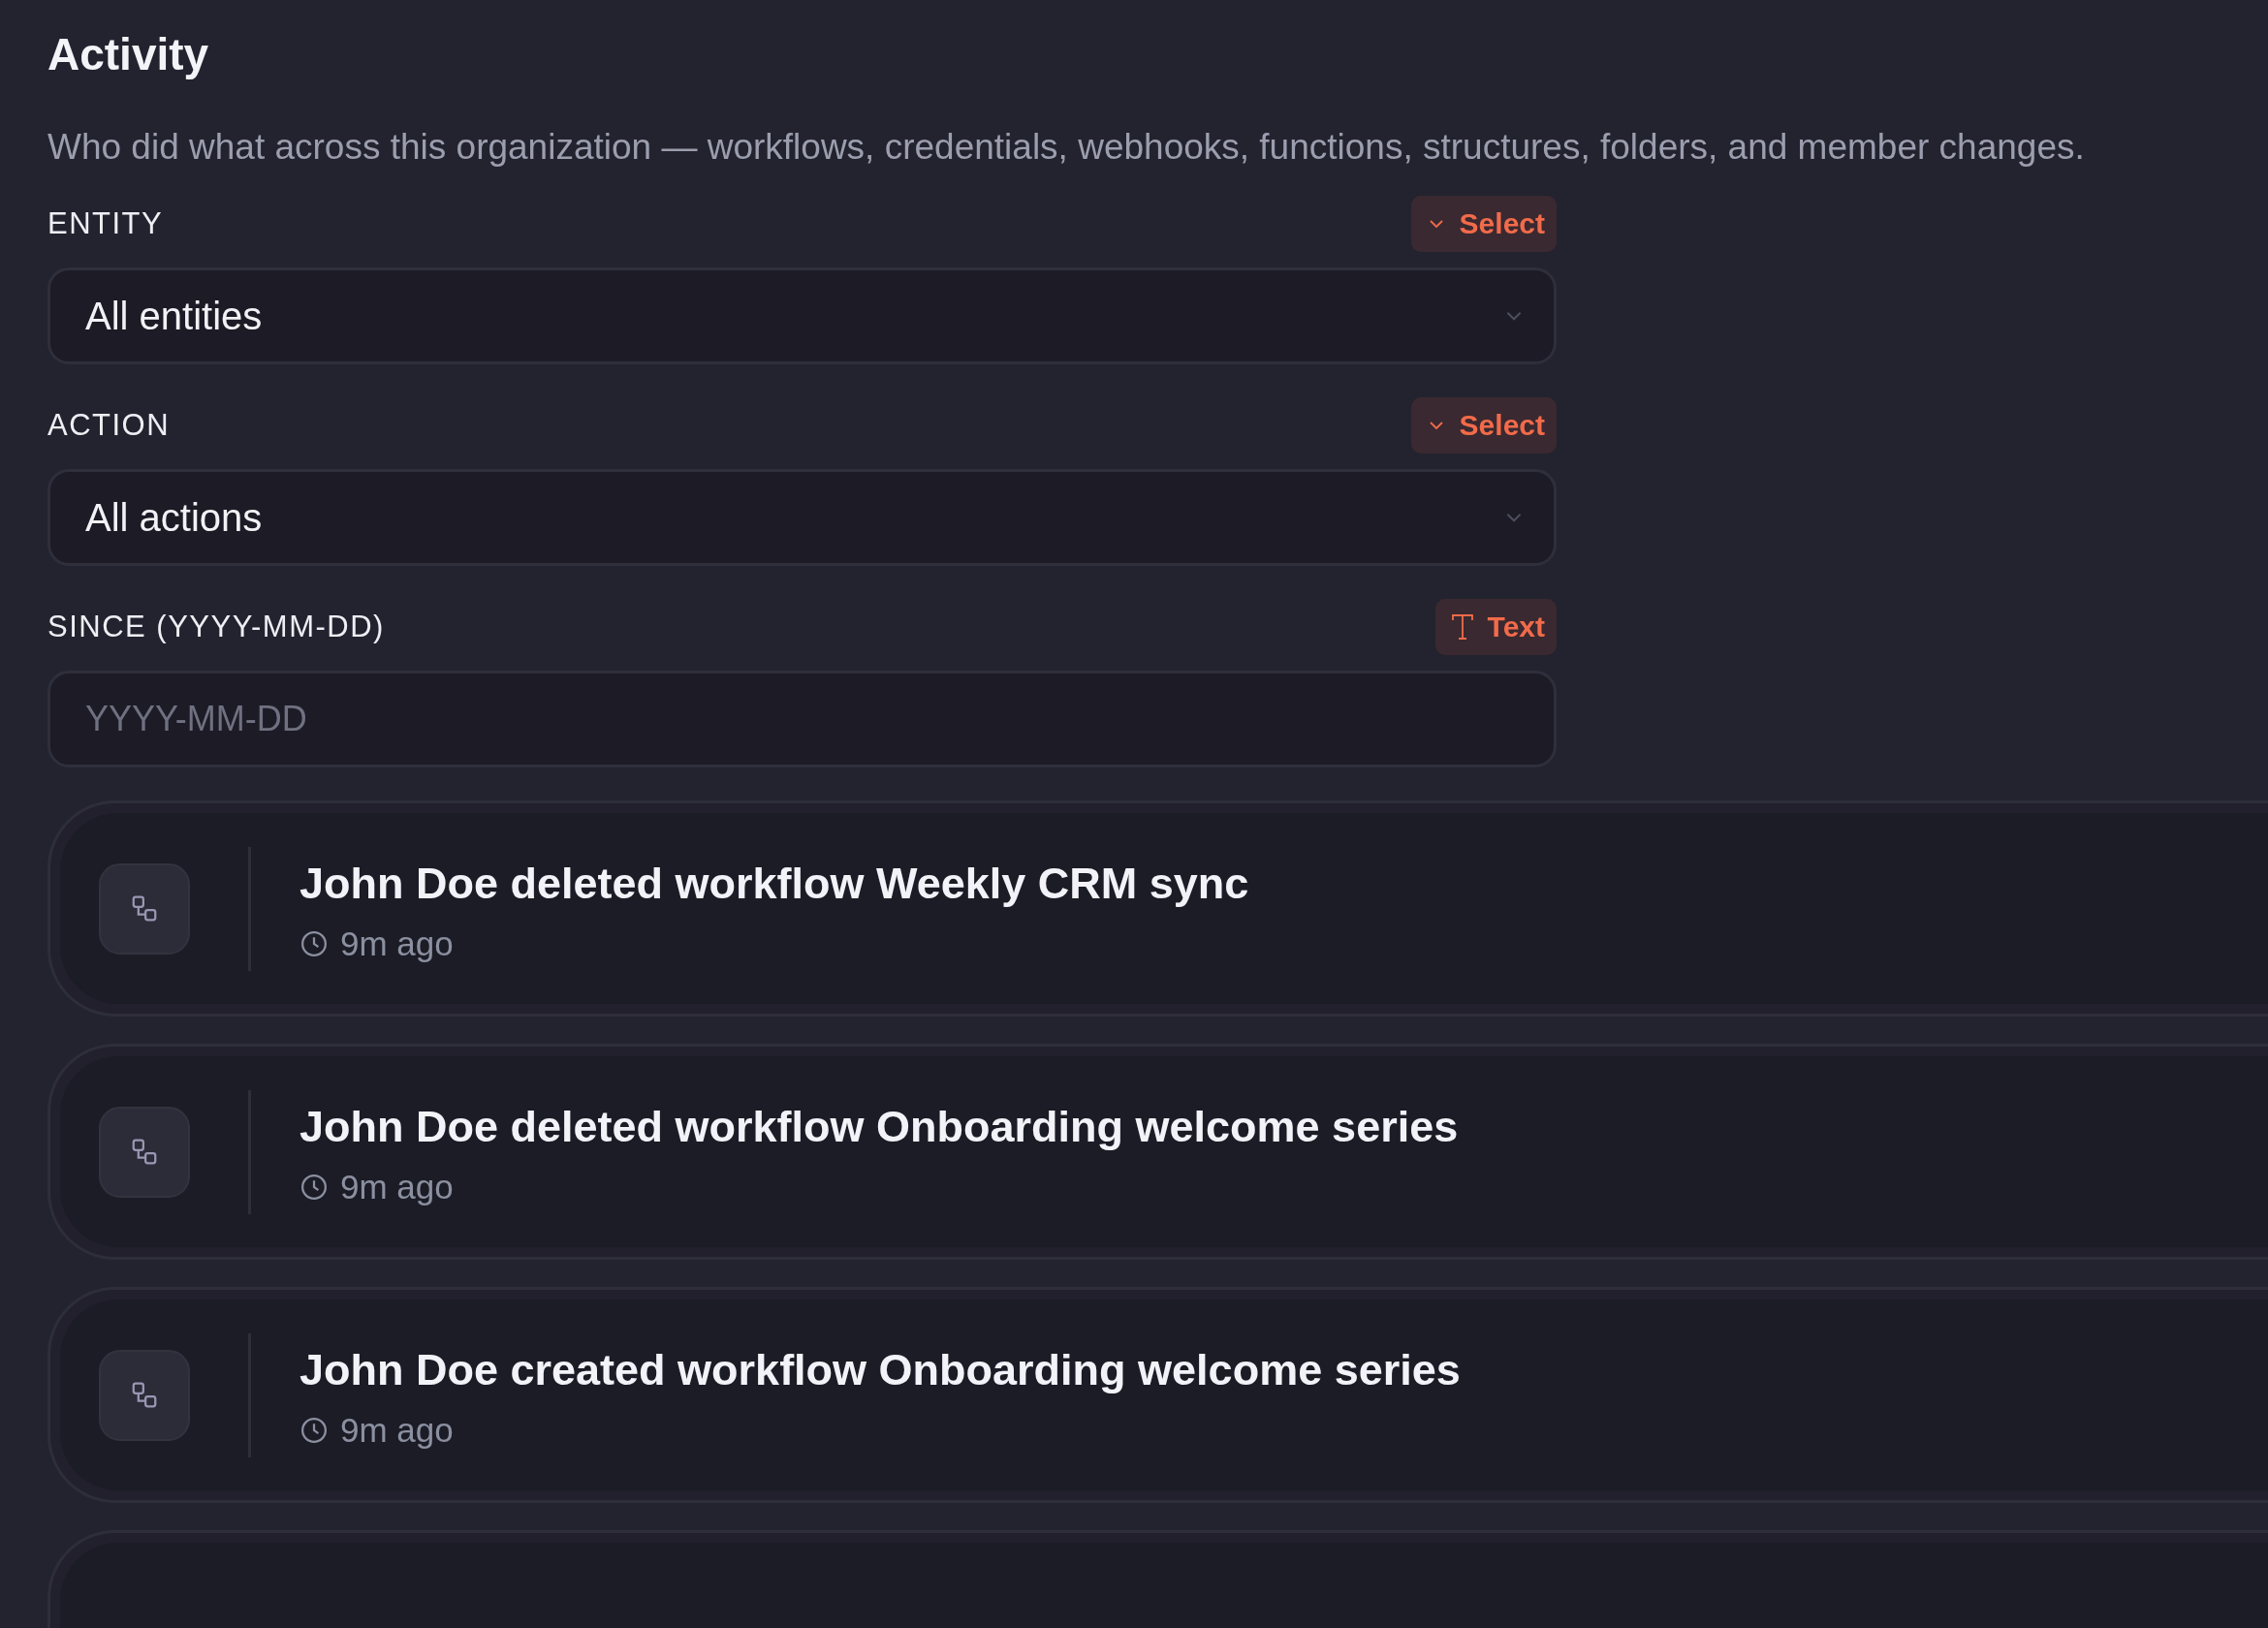 The height and width of the screenshot is (1628, 2268). I want to click on activity-title: John Doe deleted workflow Weekly CRM sync, so click(774, 884).